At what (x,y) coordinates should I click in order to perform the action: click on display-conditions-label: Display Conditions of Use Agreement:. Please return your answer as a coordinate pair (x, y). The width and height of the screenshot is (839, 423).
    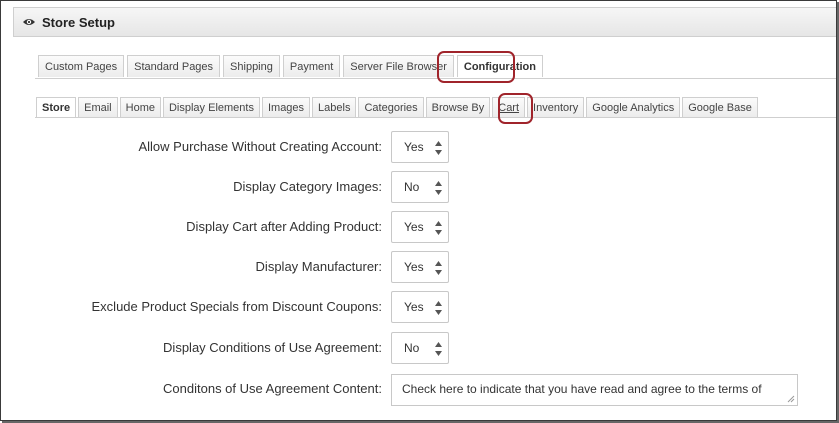
    Looking at the image, I should click on (272, 347).